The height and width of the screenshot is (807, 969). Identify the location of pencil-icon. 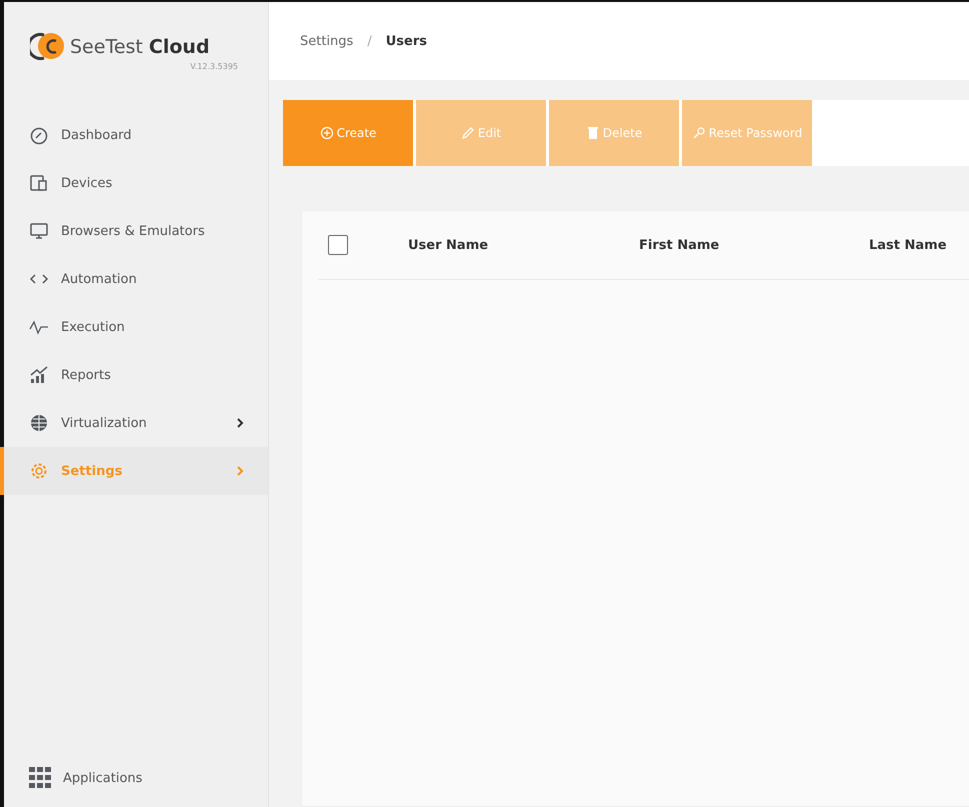
(467, 133).